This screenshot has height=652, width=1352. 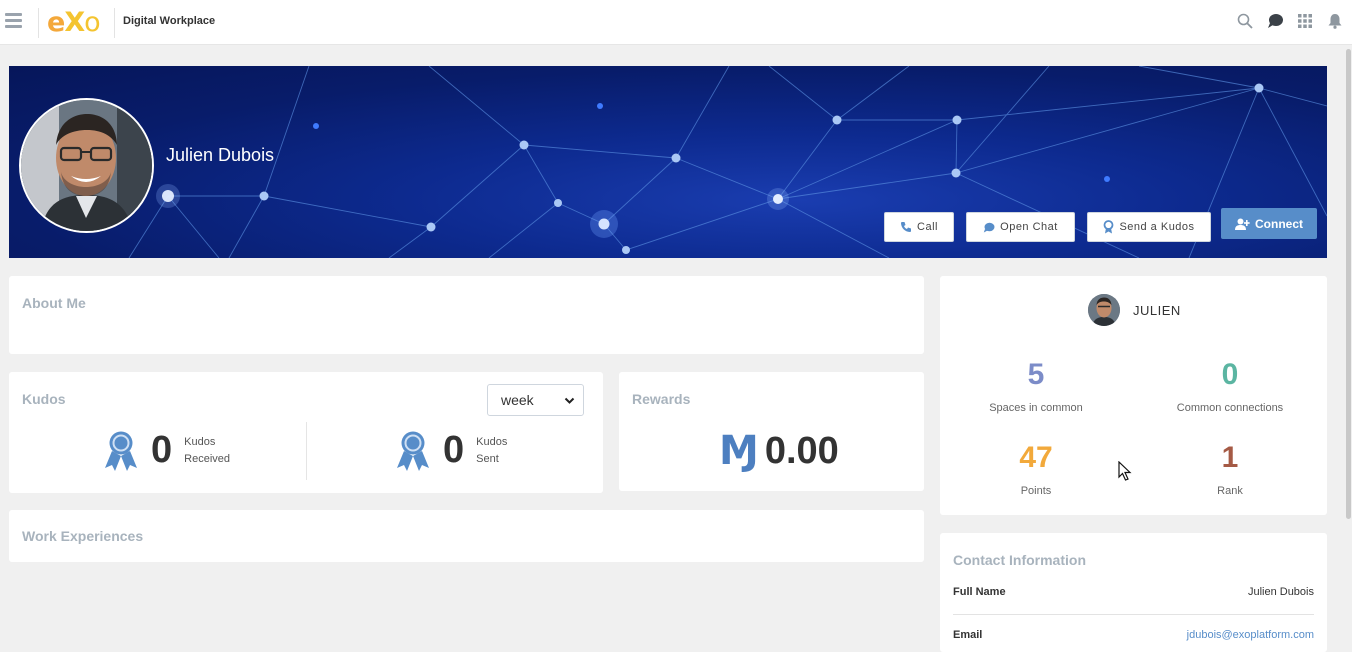 What do you see at coordinates (466, 536) in the screenshot?
I see `work-experiences-card: Work Experiences` at bounding box center [466, 536].